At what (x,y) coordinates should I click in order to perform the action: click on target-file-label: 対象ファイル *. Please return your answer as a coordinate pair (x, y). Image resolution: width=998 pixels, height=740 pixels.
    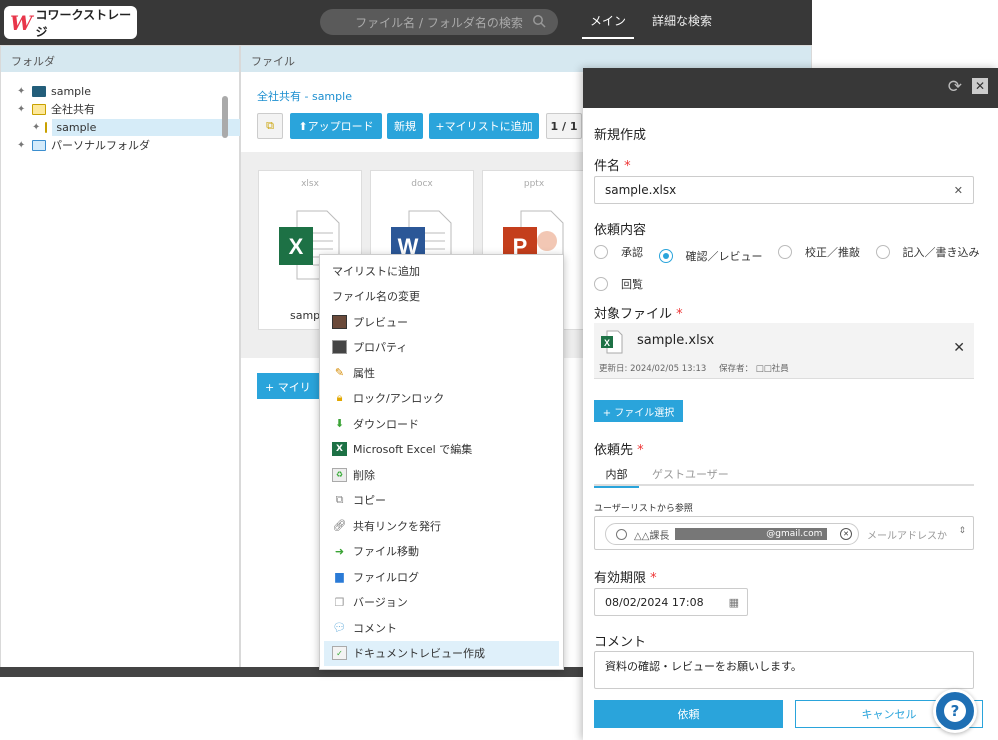
    Looking at the image, I should click on (638, 312).